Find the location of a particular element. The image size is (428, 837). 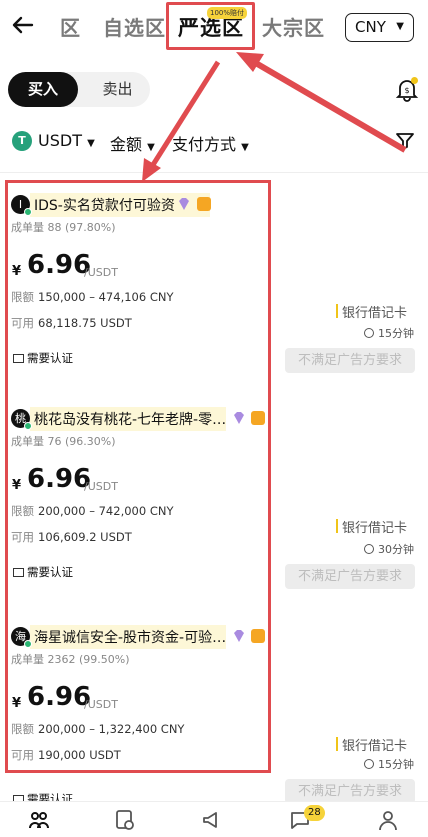

currency-selector: CNY ▼ is located at coordinates (379, 27).